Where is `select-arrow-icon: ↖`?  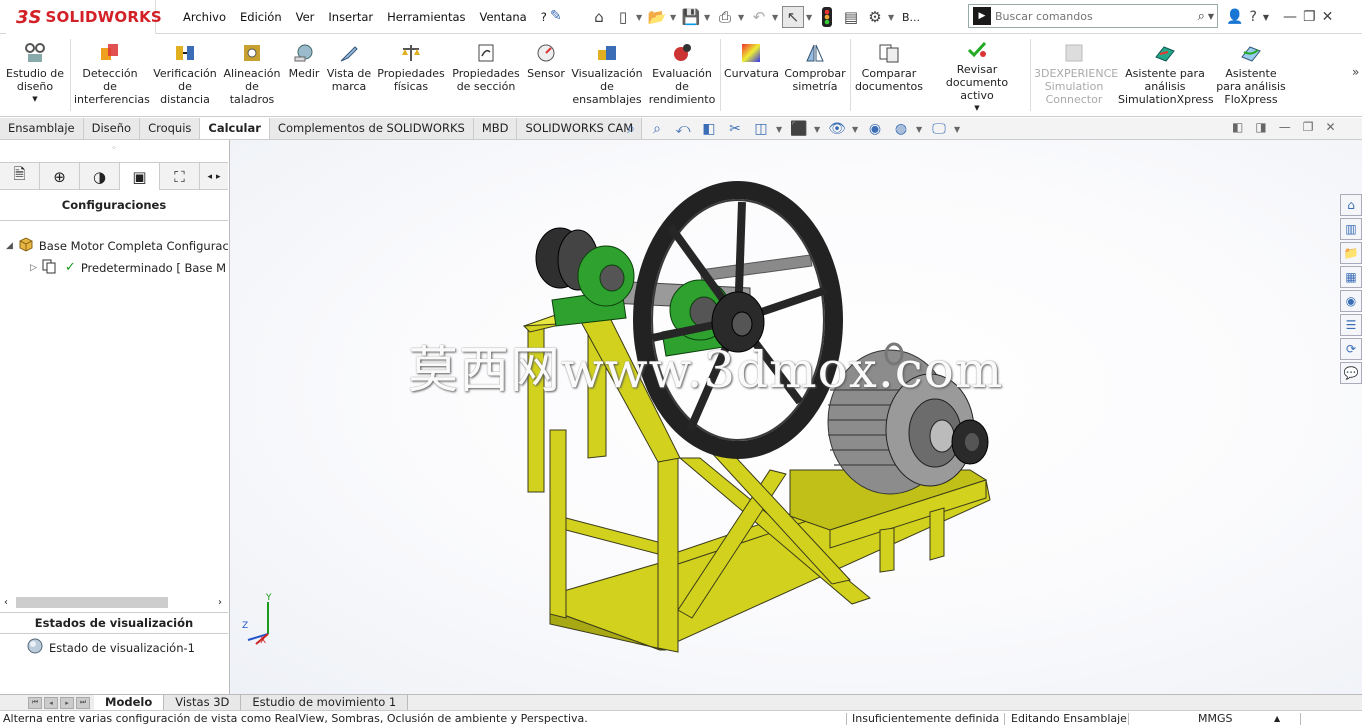
select-arrow-icon: ↖ is located at coordinates (793, 17).